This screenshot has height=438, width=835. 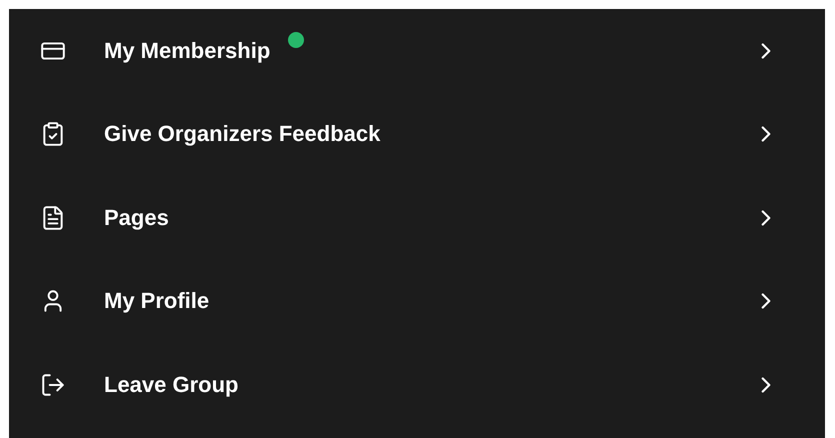 What do you see at coordinates (157, 301) in the screenshot?
I see `menu-item-label: My Profile` at bounding box center [157, 301].